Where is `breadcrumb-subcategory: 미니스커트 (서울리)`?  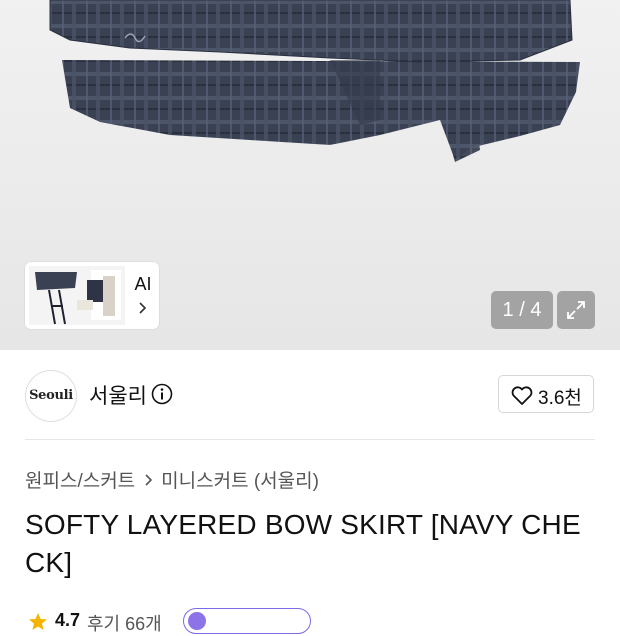 breadcrumb-subcategory: 미니스커트 (서울리) is located at coordinates (240, 479).